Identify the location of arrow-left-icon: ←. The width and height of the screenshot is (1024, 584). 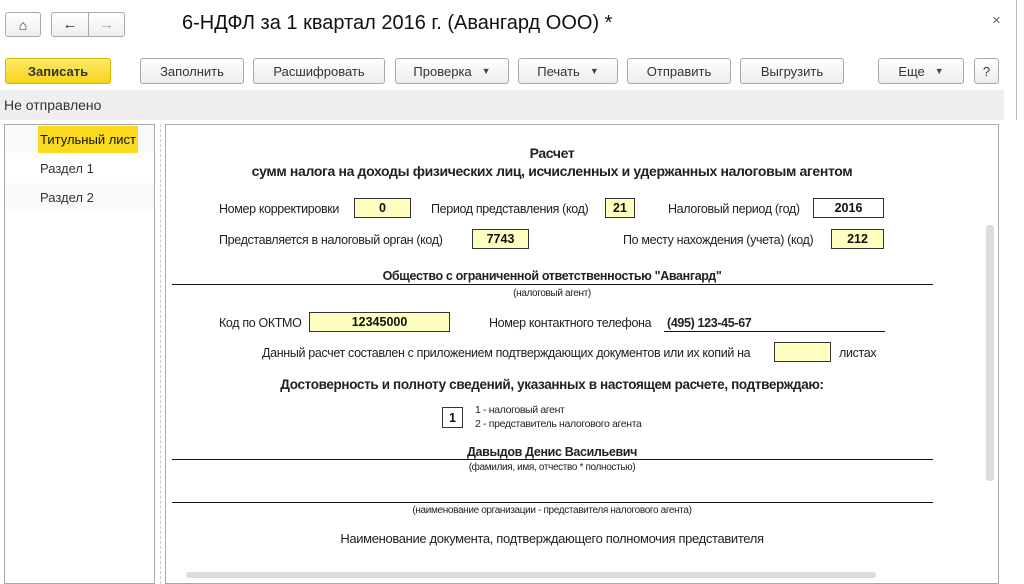
(70, 24).